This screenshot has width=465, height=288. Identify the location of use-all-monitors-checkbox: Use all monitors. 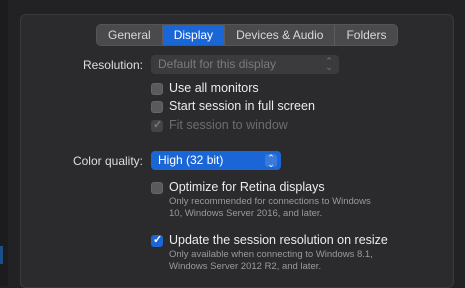
(205, 88).